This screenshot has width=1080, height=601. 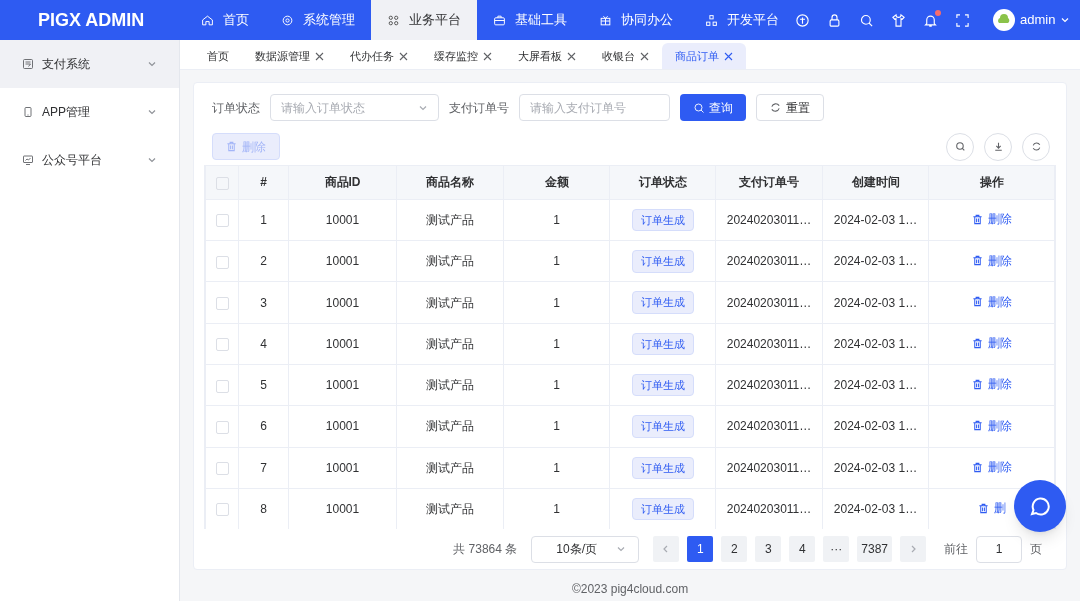 I want to click on page-size-select: 10条/页, so click(x=585, y=549).